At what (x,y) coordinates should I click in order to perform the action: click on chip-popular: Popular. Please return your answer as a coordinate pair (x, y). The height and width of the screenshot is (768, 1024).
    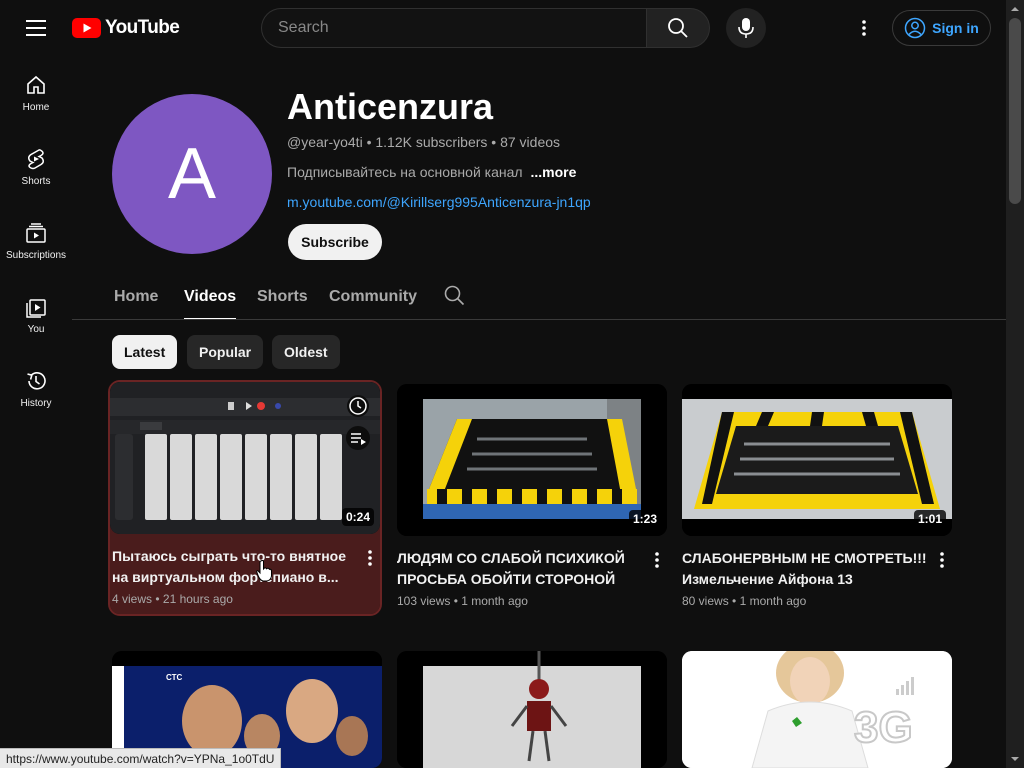
    Looking at the image, I should click on (225, 352).